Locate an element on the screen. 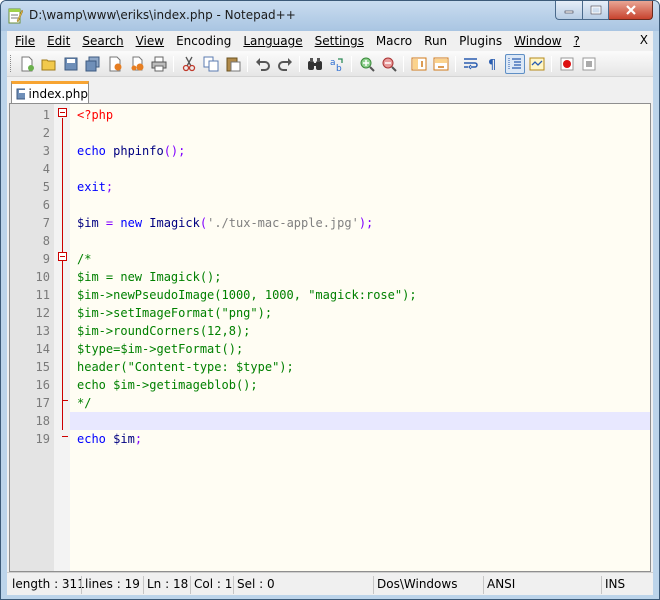  code-token: './tux-mac-apple.jpg' is located at coordinates (283, 223).